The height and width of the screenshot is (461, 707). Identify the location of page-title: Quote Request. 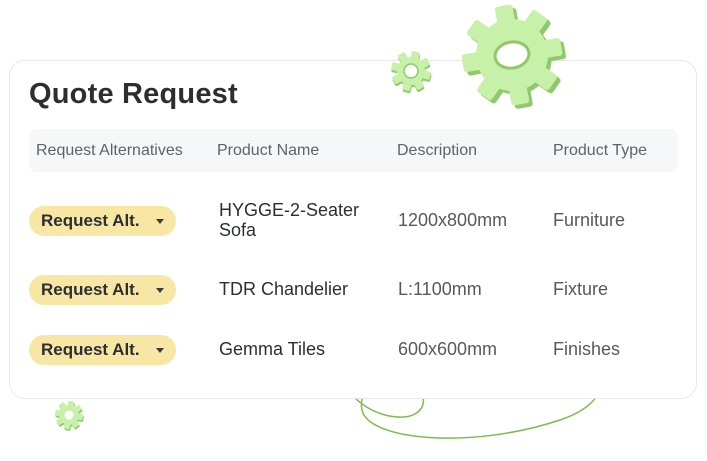
(133, 94).